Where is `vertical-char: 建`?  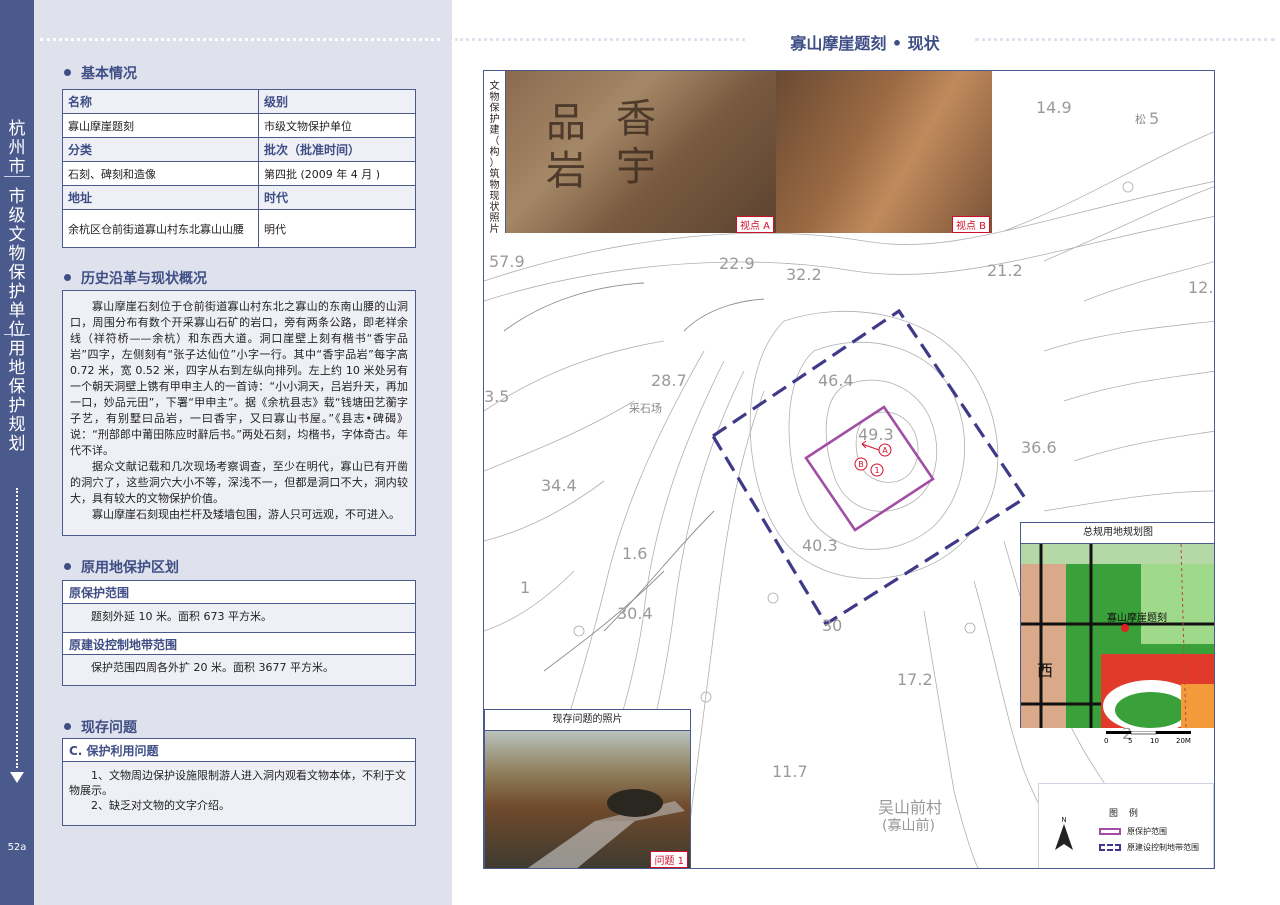 vertical-char: 建 is located at coordinates (494, 130).